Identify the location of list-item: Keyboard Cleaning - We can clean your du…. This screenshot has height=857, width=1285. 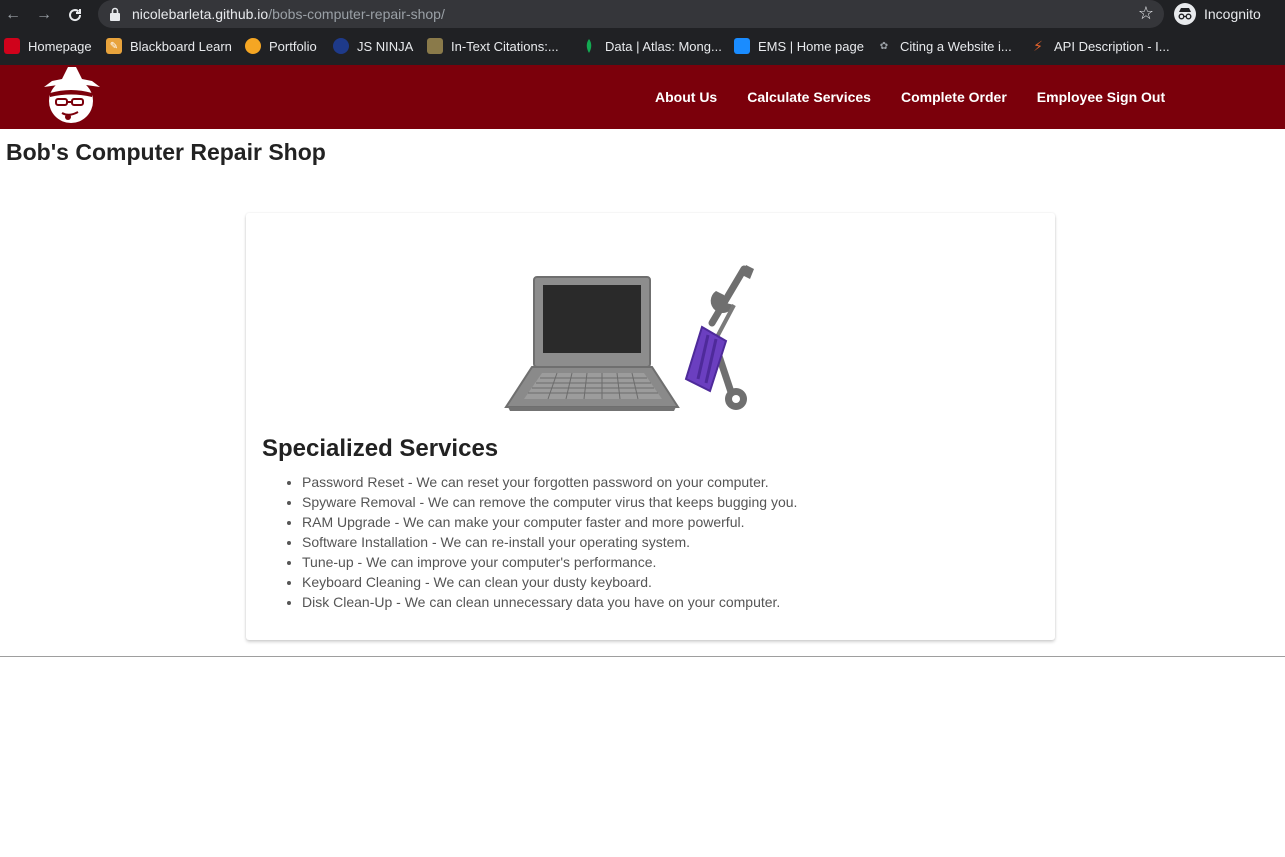
(549, 582).